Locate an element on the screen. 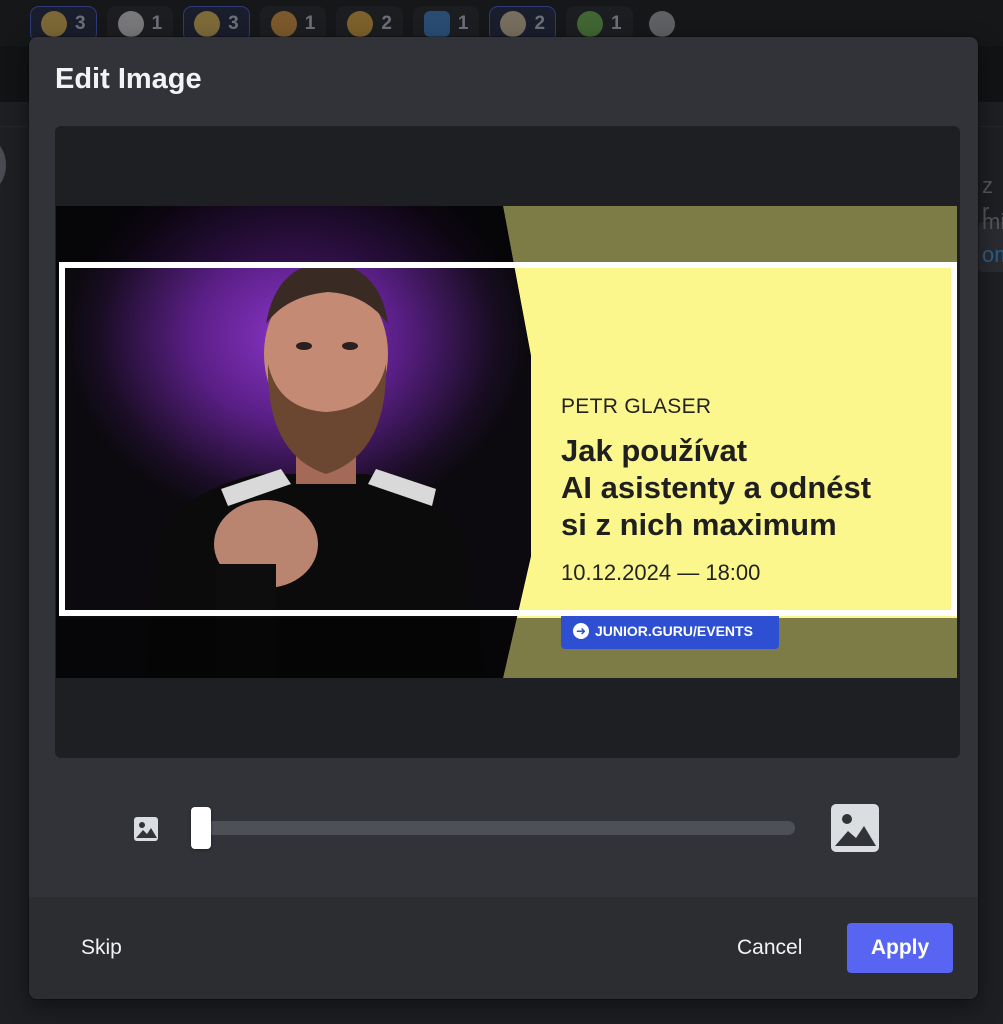 This screenshot has width=1003, height=1024. background-message-text: mi is located at coordinates (992, 221).